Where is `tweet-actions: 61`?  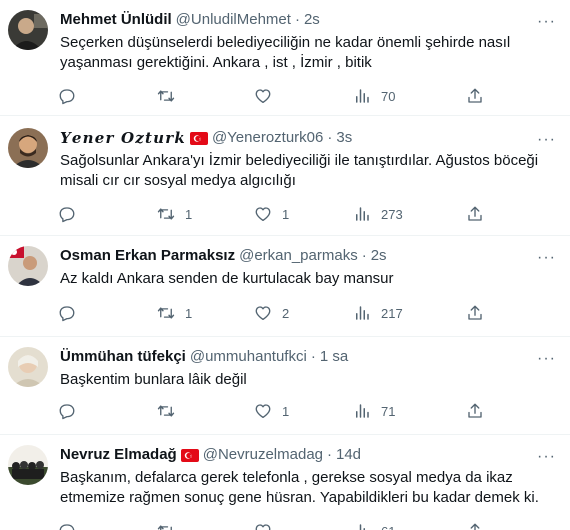 tweet-actions: 61 is located at coordinates (307, 525).